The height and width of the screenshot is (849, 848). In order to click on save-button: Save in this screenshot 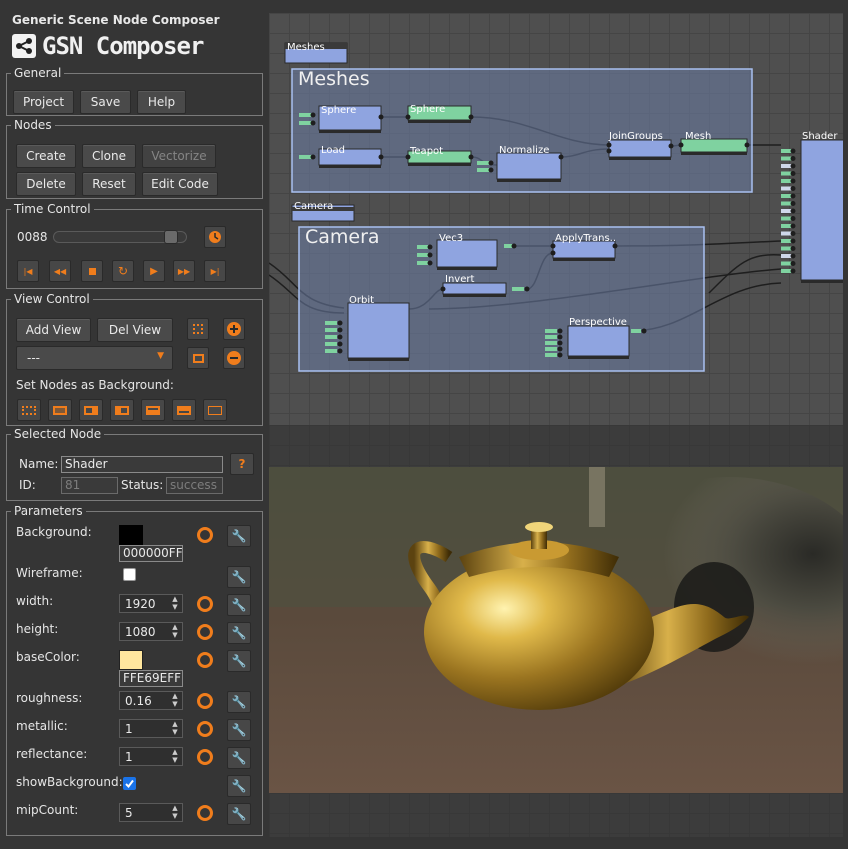, I will do `click(105, 102)`.